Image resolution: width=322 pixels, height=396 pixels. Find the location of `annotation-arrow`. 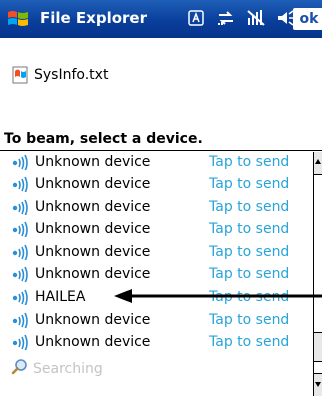

annotation-arrow is located at coordinates (218, 296).